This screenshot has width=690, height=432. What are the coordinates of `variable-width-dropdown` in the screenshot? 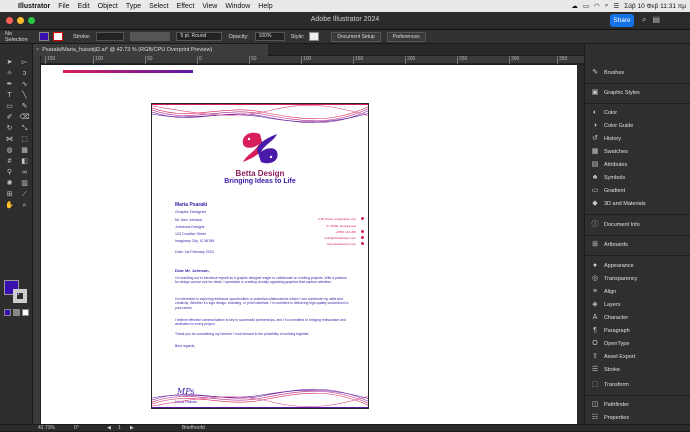 It's located at (150, 36).